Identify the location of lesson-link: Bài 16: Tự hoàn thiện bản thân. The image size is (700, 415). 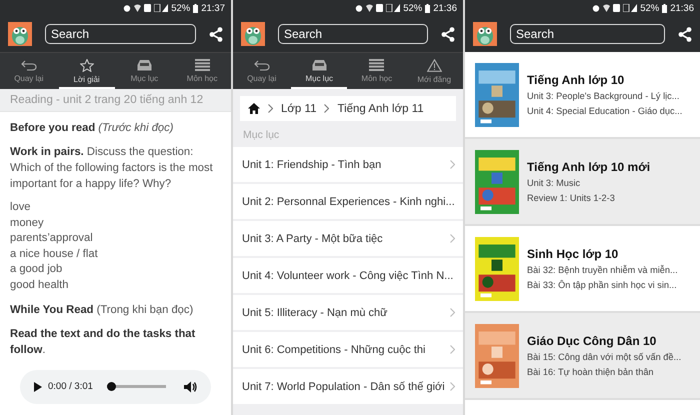
(604, 372).